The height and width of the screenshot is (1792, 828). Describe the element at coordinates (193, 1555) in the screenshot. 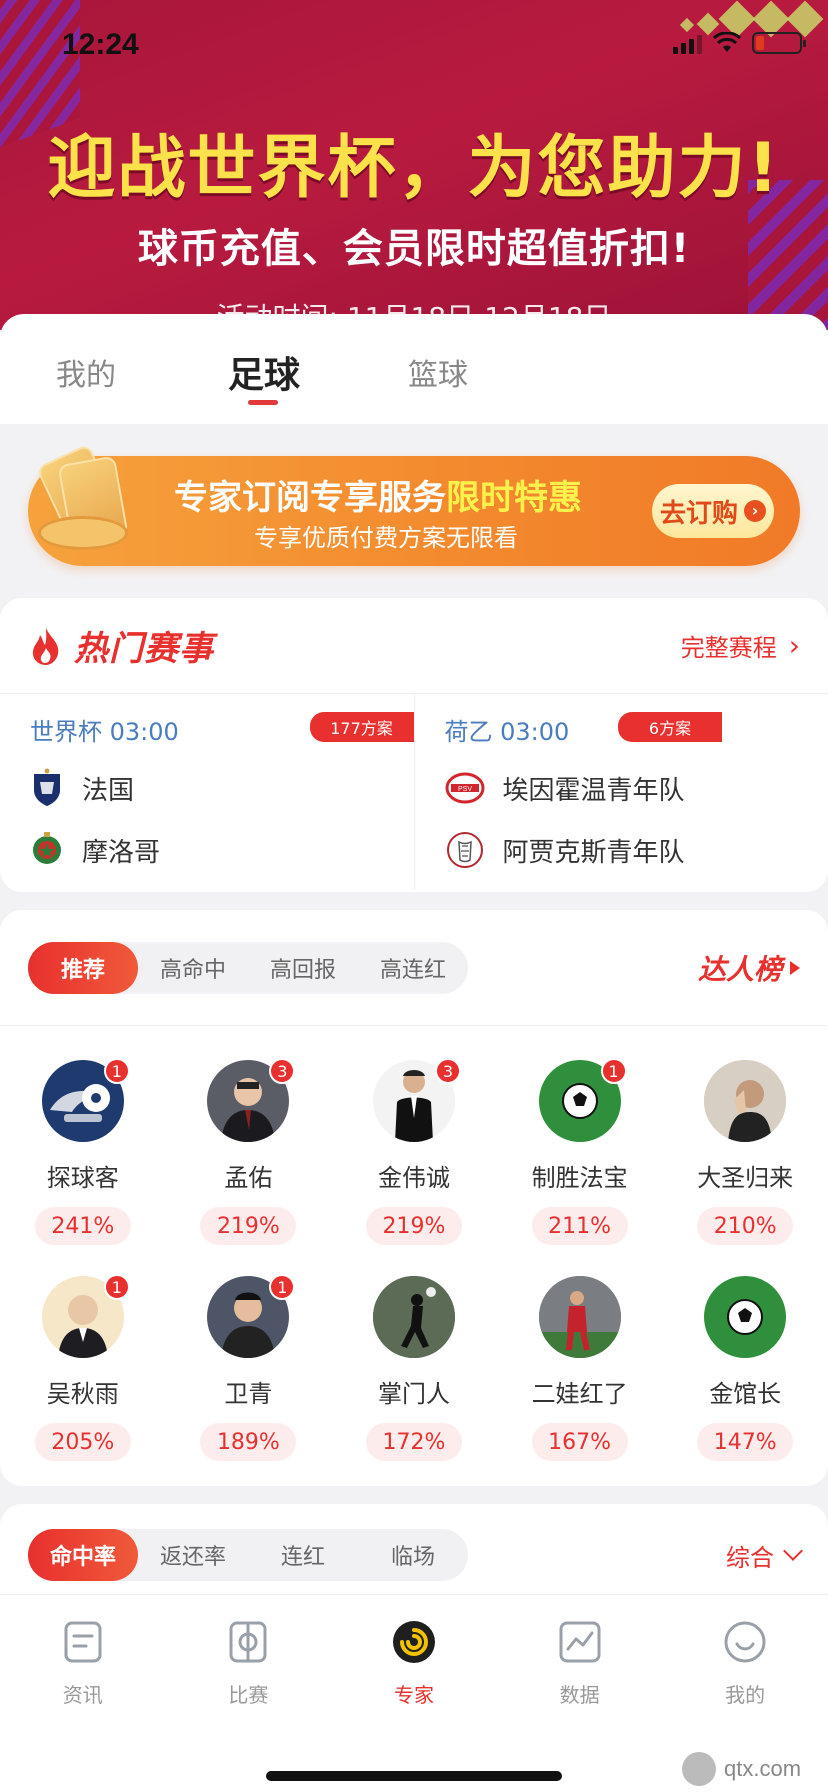

I see `sort-return-rate: 返还率` at that location.